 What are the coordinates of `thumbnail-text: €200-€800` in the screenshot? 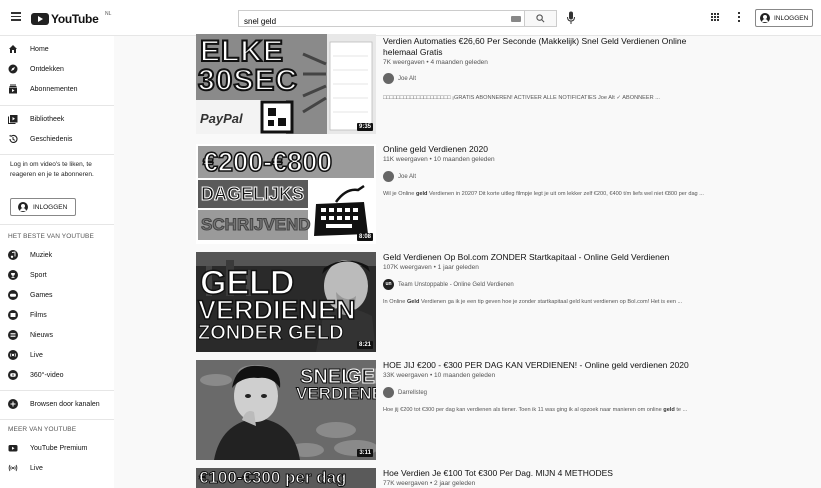 It's located at (267, 162).